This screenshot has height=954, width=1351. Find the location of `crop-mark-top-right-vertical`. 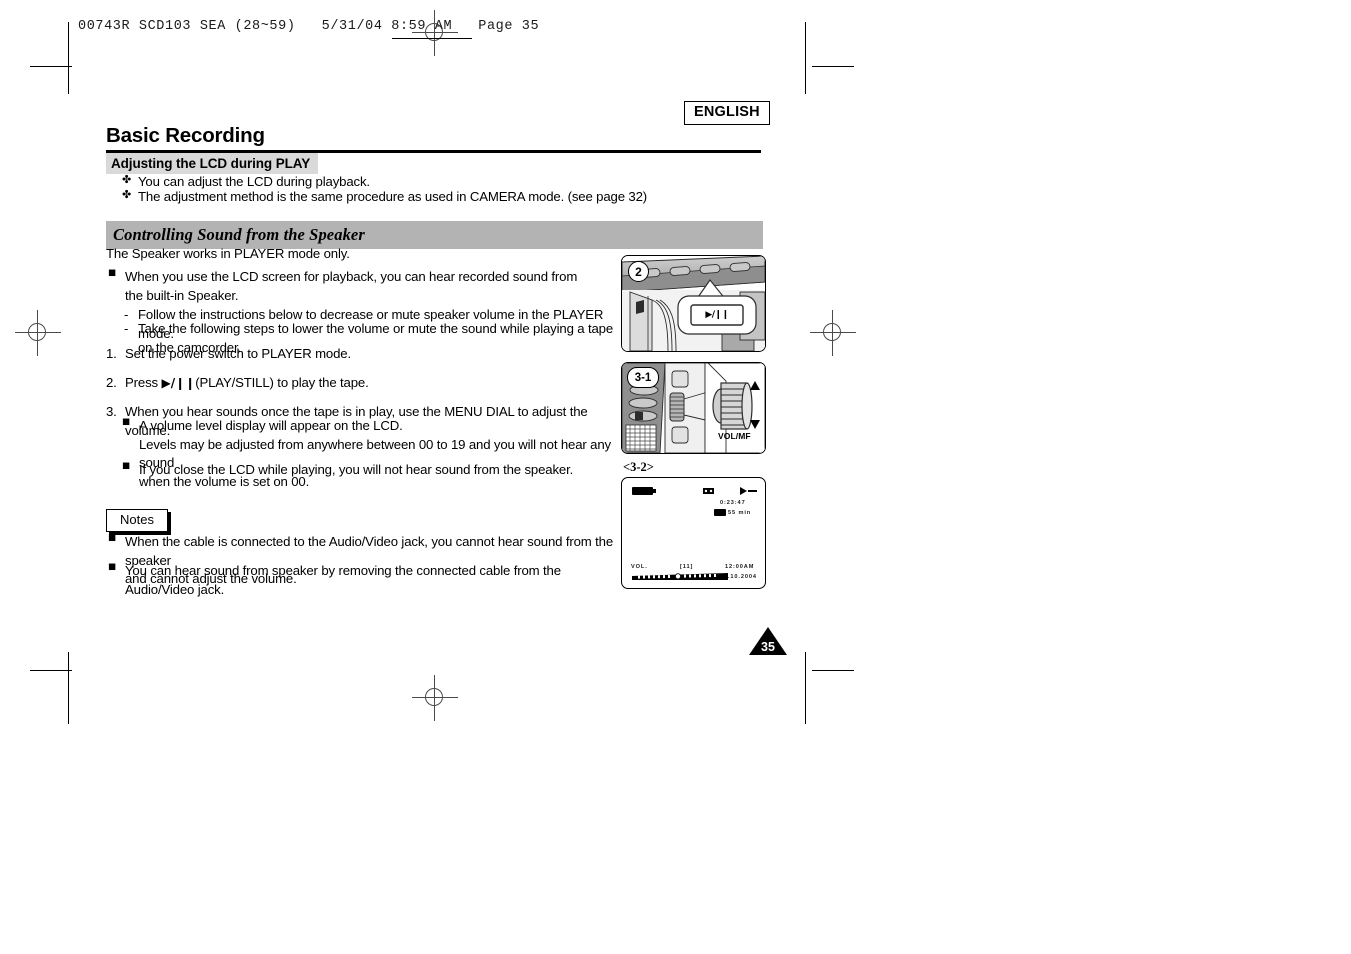

crop-mark-top-right-vertical is located at coordinates (805, 58).